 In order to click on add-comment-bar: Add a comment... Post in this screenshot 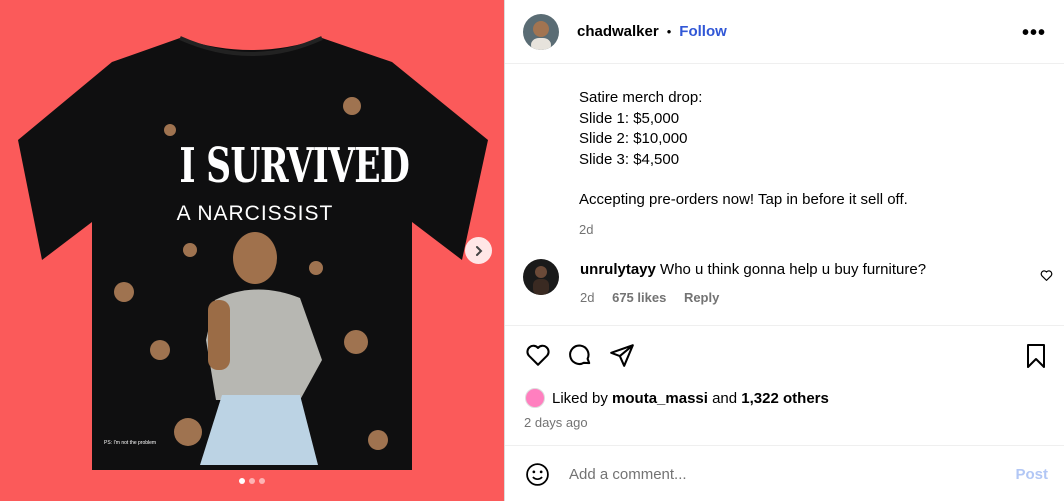, I will do `click(784, 473)`.